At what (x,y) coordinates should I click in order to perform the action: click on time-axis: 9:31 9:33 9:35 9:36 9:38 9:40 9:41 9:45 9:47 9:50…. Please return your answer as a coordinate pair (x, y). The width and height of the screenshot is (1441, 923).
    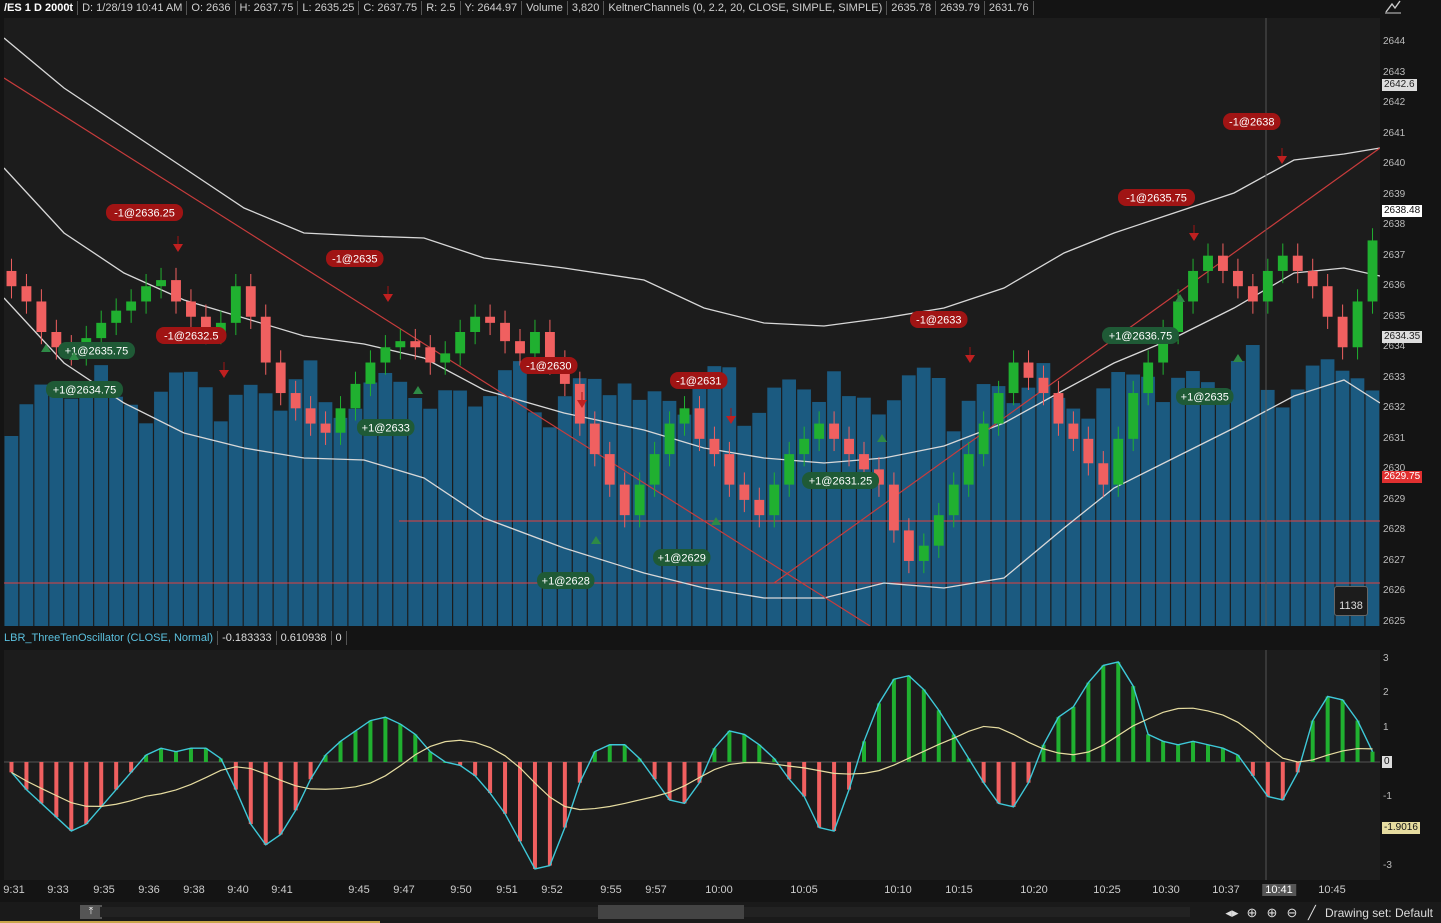
    Looking at the image, I should click on (691, 891).